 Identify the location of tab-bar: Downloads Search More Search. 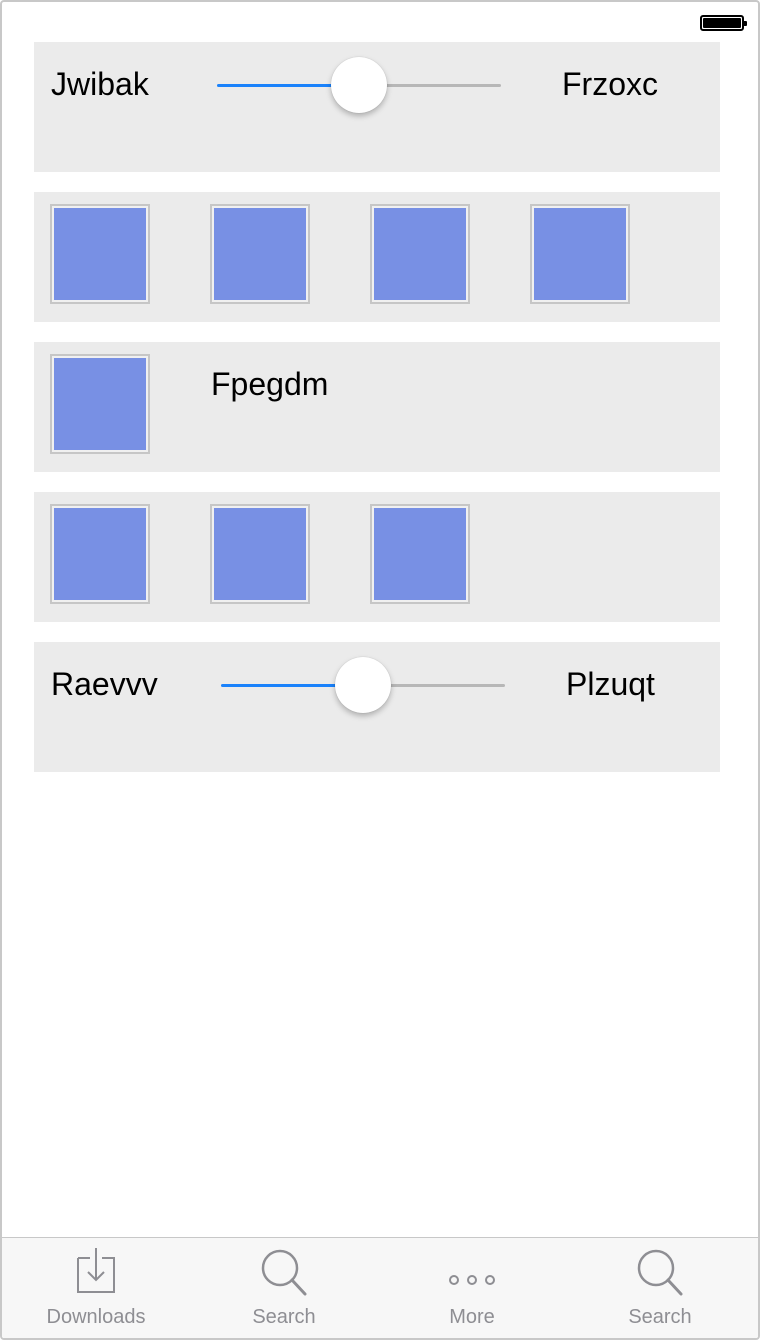
(380, 1287).